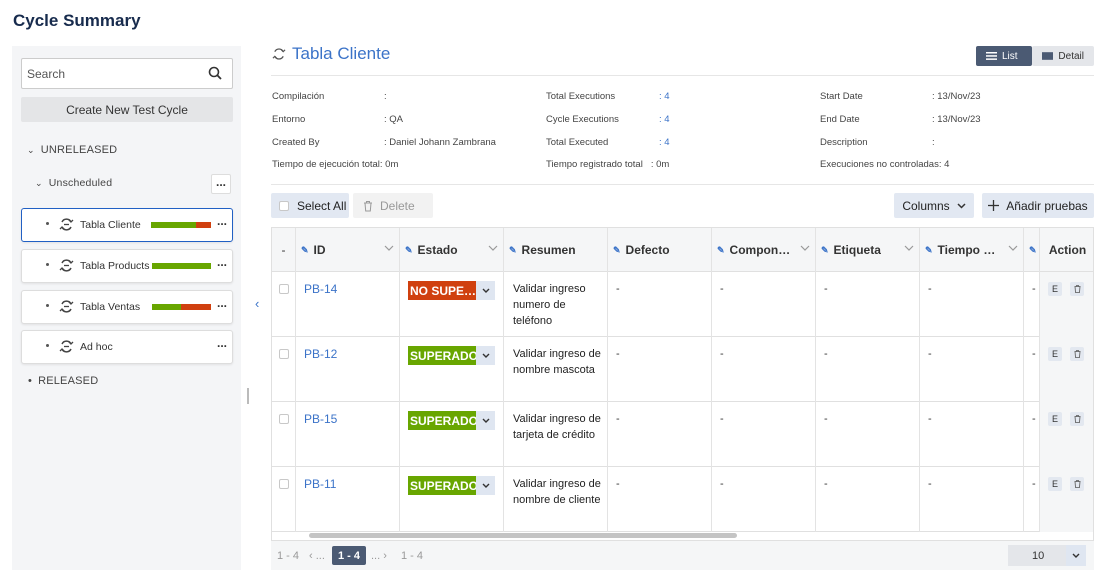 Image resolution: width=1108 pixels, height=570 pixels. Describe the element at coordinates (722, 484) in the screenshot. I see `componente-value: -` at that location.